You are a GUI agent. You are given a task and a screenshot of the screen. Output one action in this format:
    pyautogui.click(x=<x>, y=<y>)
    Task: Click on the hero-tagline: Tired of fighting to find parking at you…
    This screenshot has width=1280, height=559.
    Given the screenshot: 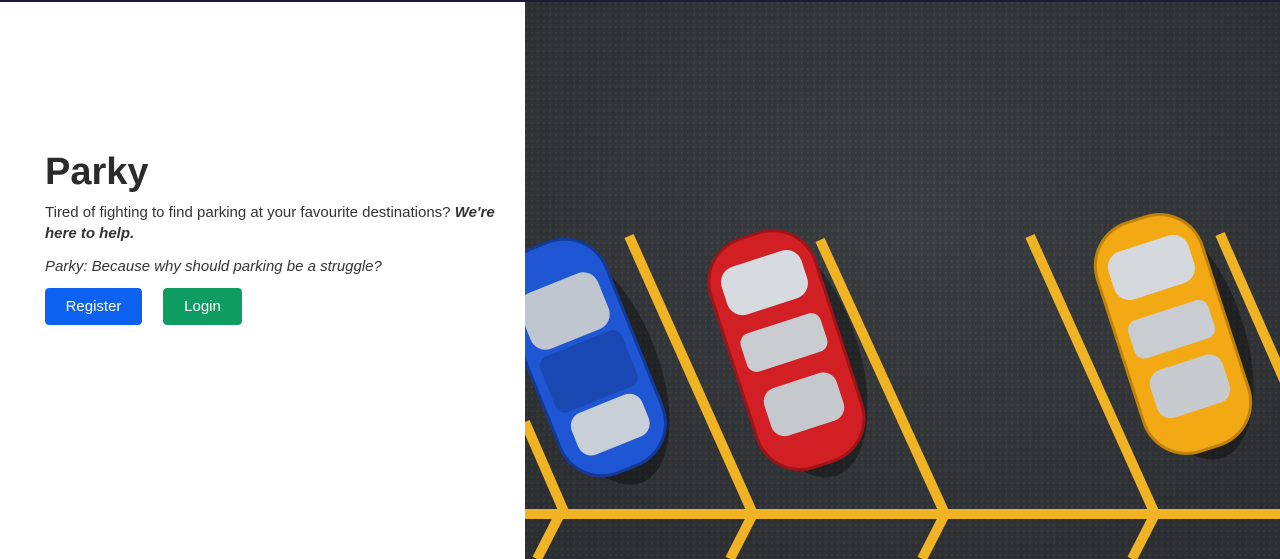 What is the action you would take?
    pyautogui.click(x=275, y=223)
    